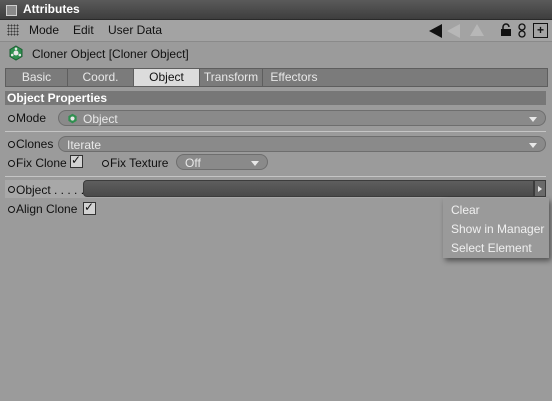 This screenshot has width=552, height=401. I want to click on tab-basic: Basic, so click(37, 77).